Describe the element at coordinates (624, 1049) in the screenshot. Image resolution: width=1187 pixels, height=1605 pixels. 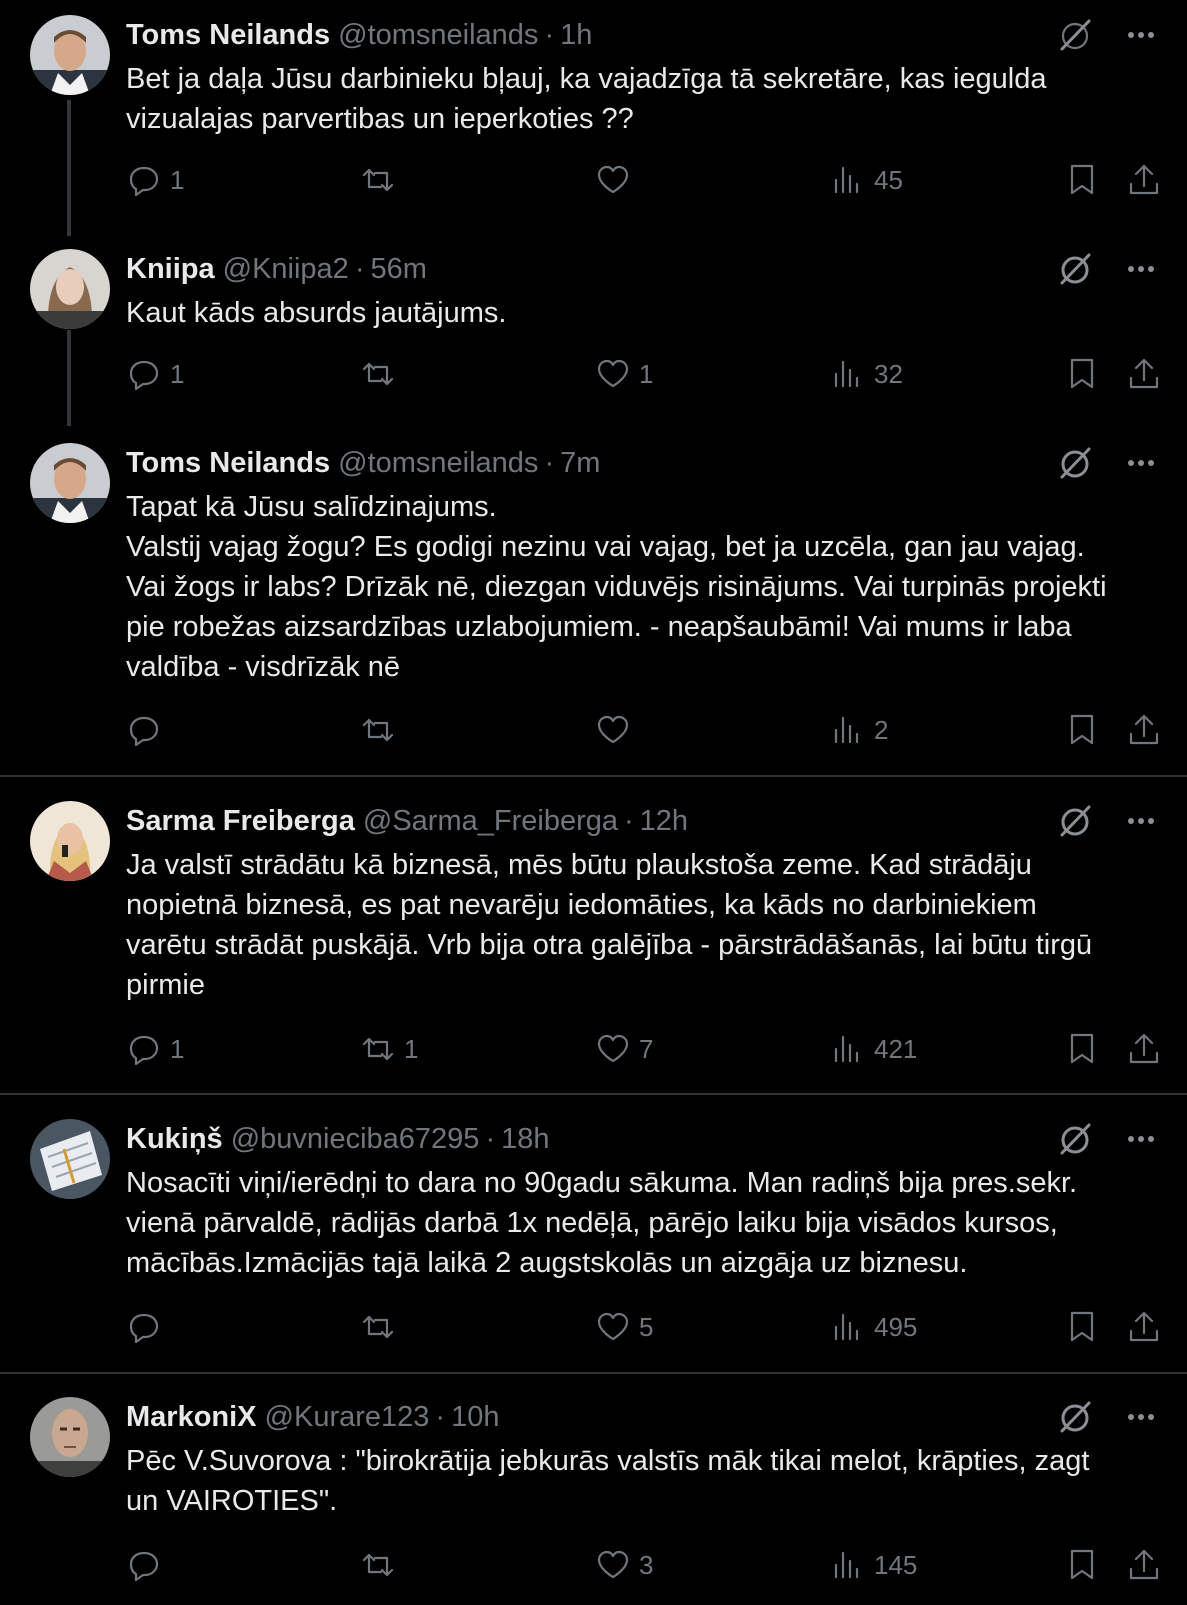
I see `like-button: 7` at that location.